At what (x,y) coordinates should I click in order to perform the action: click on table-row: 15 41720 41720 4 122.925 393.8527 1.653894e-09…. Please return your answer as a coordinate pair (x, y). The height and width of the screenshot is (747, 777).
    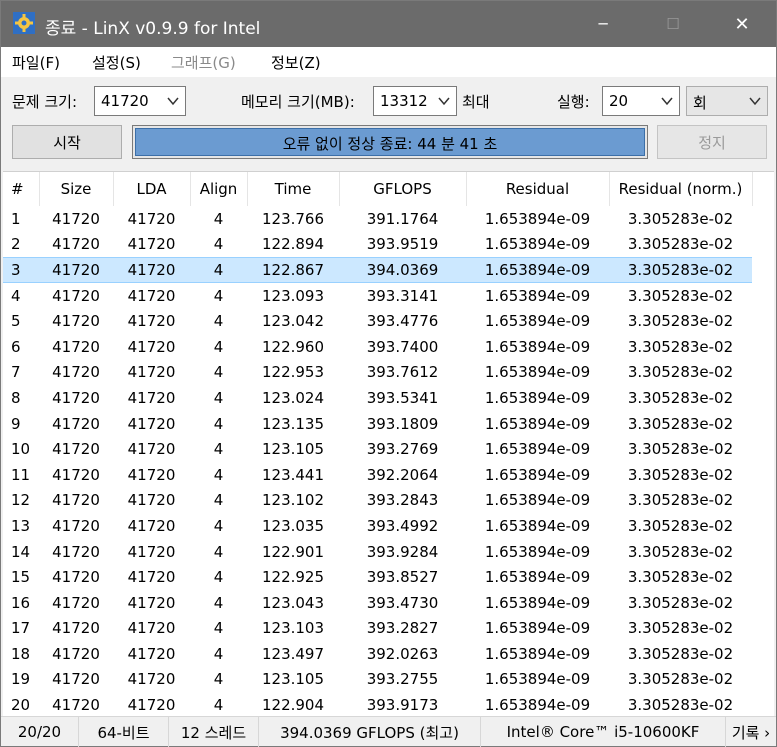
    Looking at the image, I should click on (377, 577).